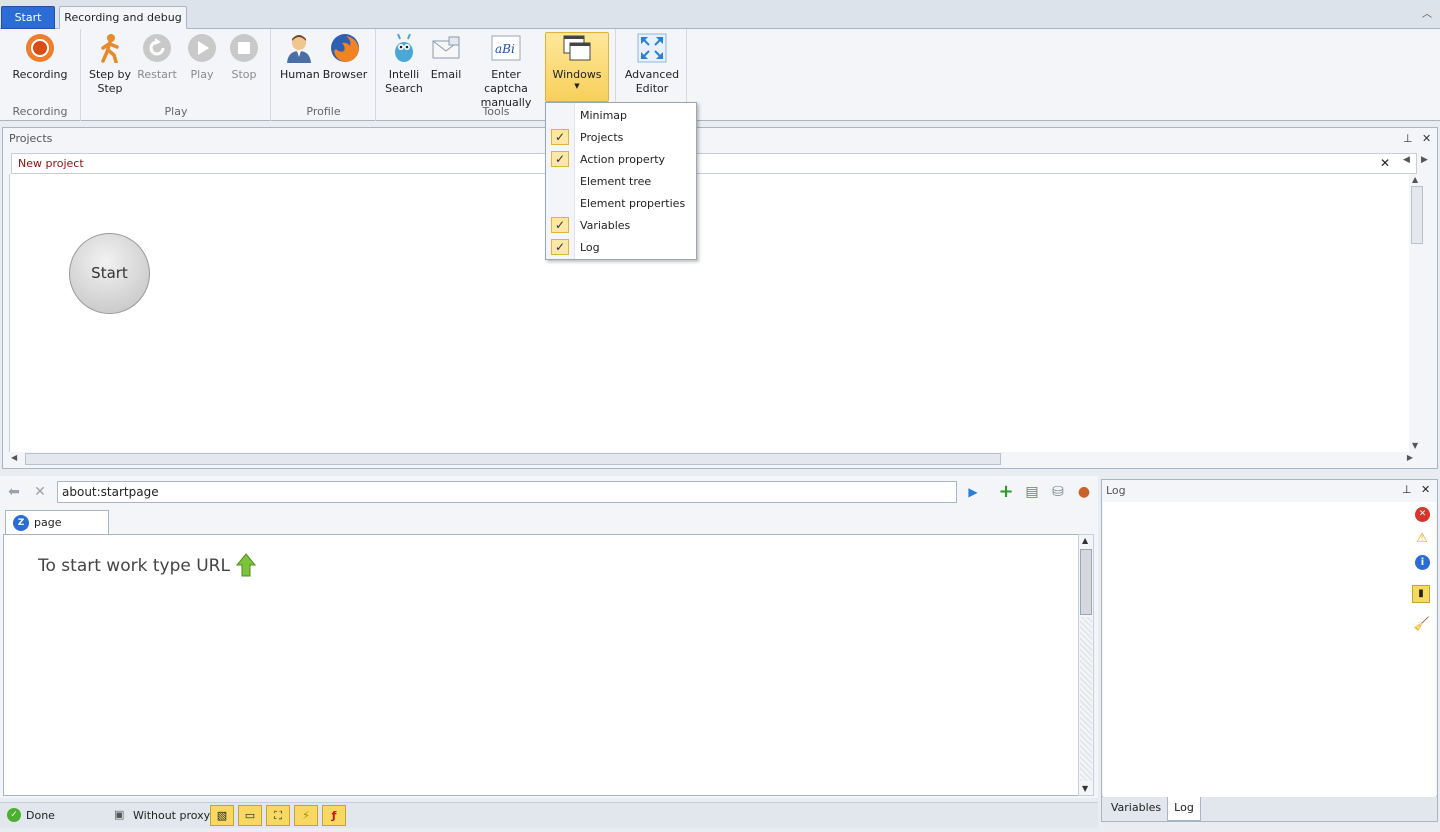 The image size is (1440, 832). What do you see at coordinates (40, 815) in the screenshot?
I see `status-text: Done` at bounding box center [40, 815].